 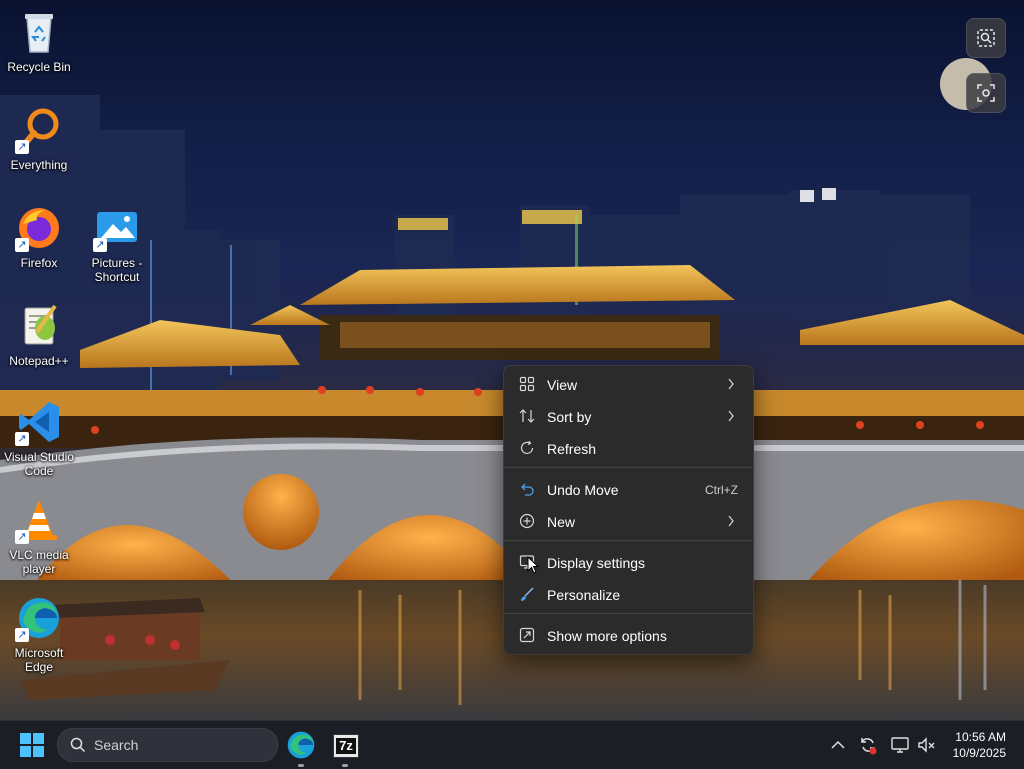 I want to click on desktop-icon-label: Pictures - Shortcut, so click(x=117, y=270).